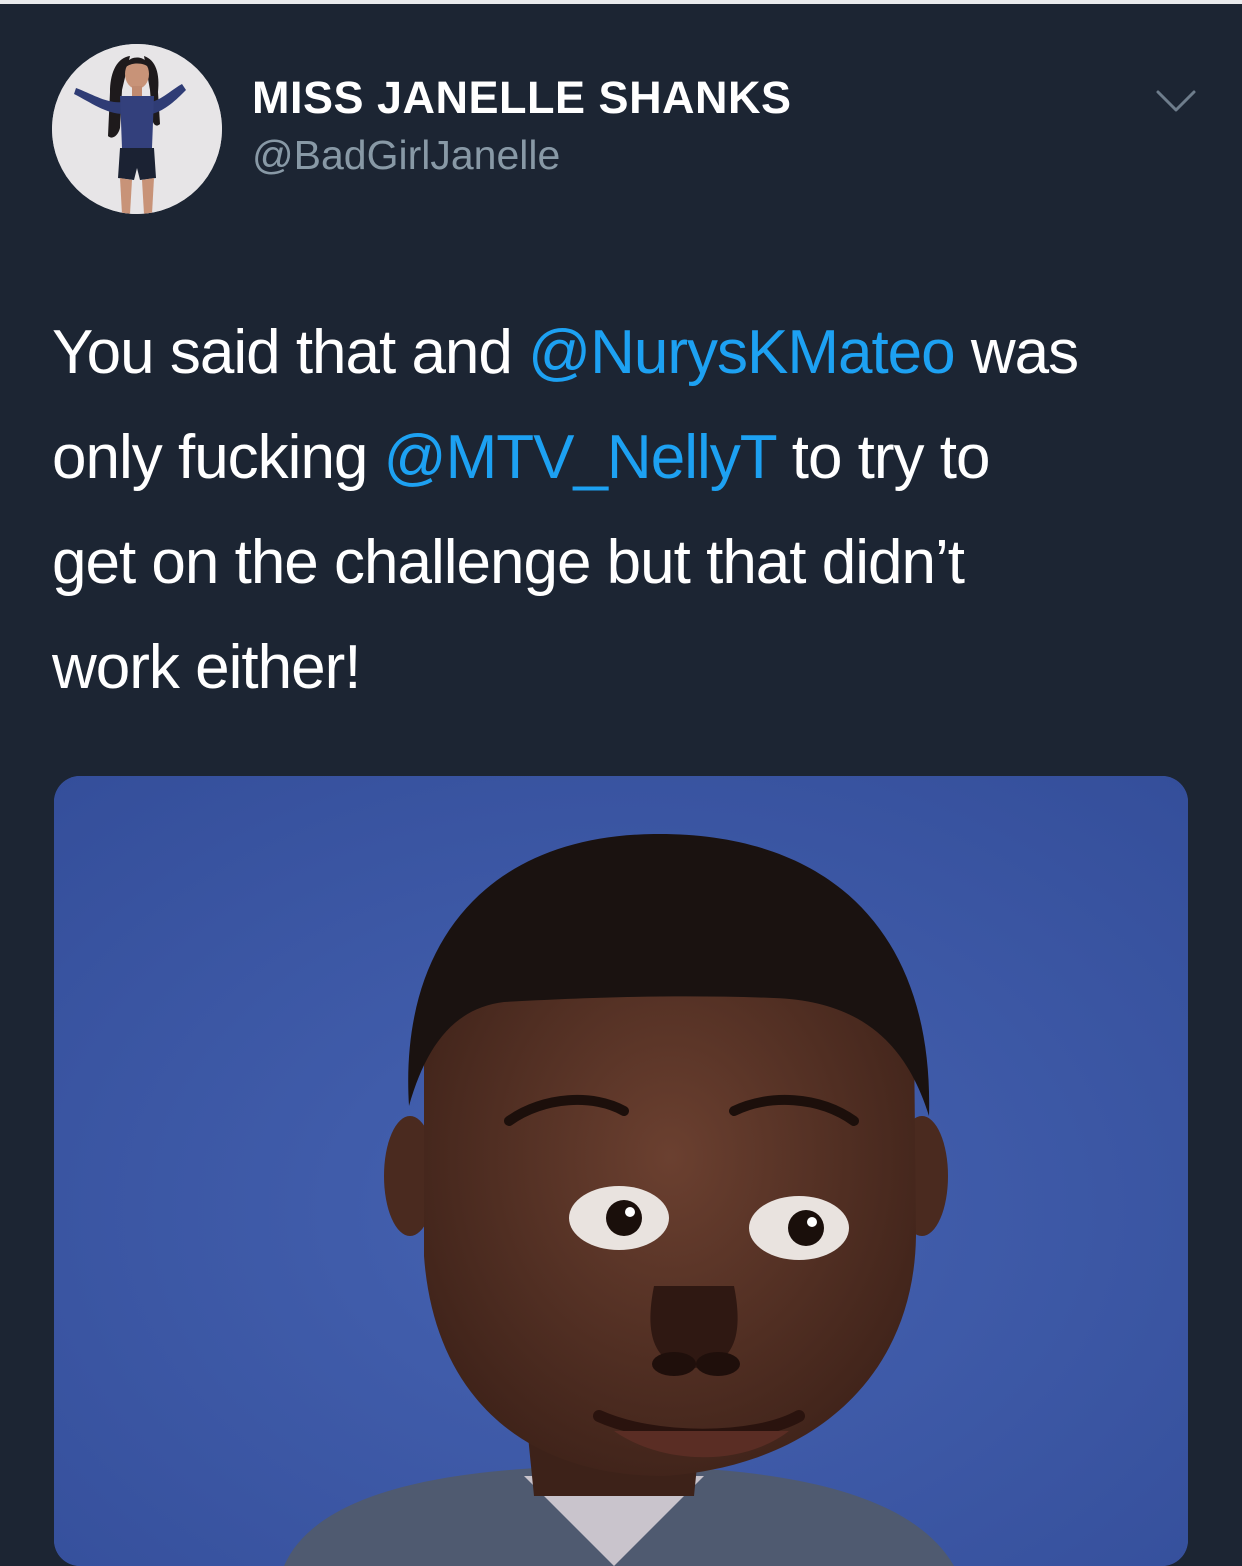 The image size is (1242, 1566). I want to click on text-segment: was, so click(1016, 352).